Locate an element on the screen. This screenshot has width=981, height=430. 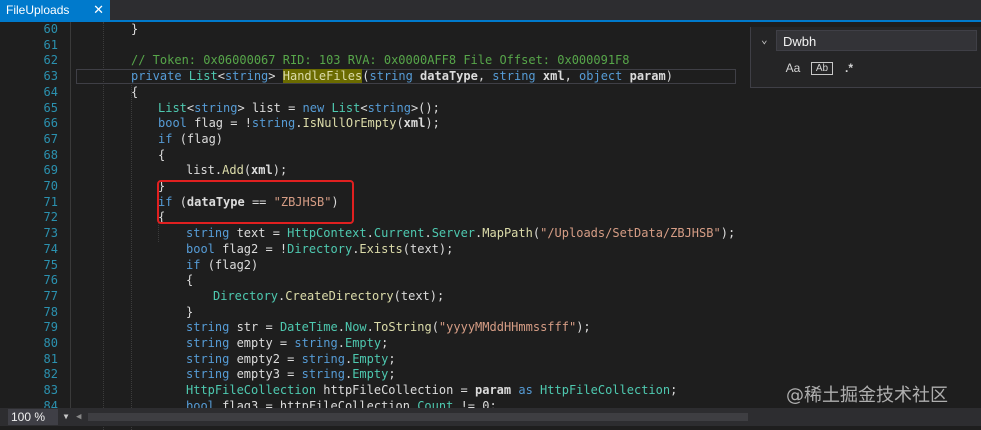
code-line: if (flag) is located at coordinates (191, 138).